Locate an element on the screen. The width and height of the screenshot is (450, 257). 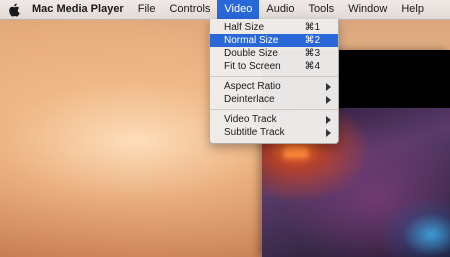
menu-controls: Controls is located at coordinates (189, 9).